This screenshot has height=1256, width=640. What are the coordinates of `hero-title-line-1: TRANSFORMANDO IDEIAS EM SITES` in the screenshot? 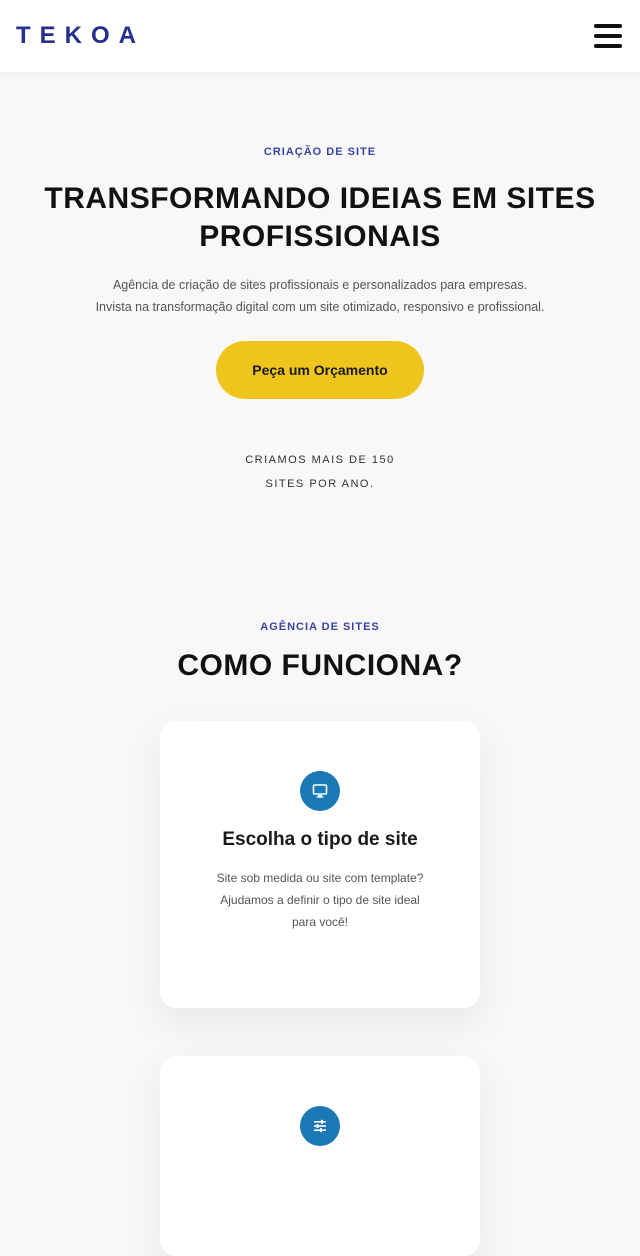 It's located at (320, 198).